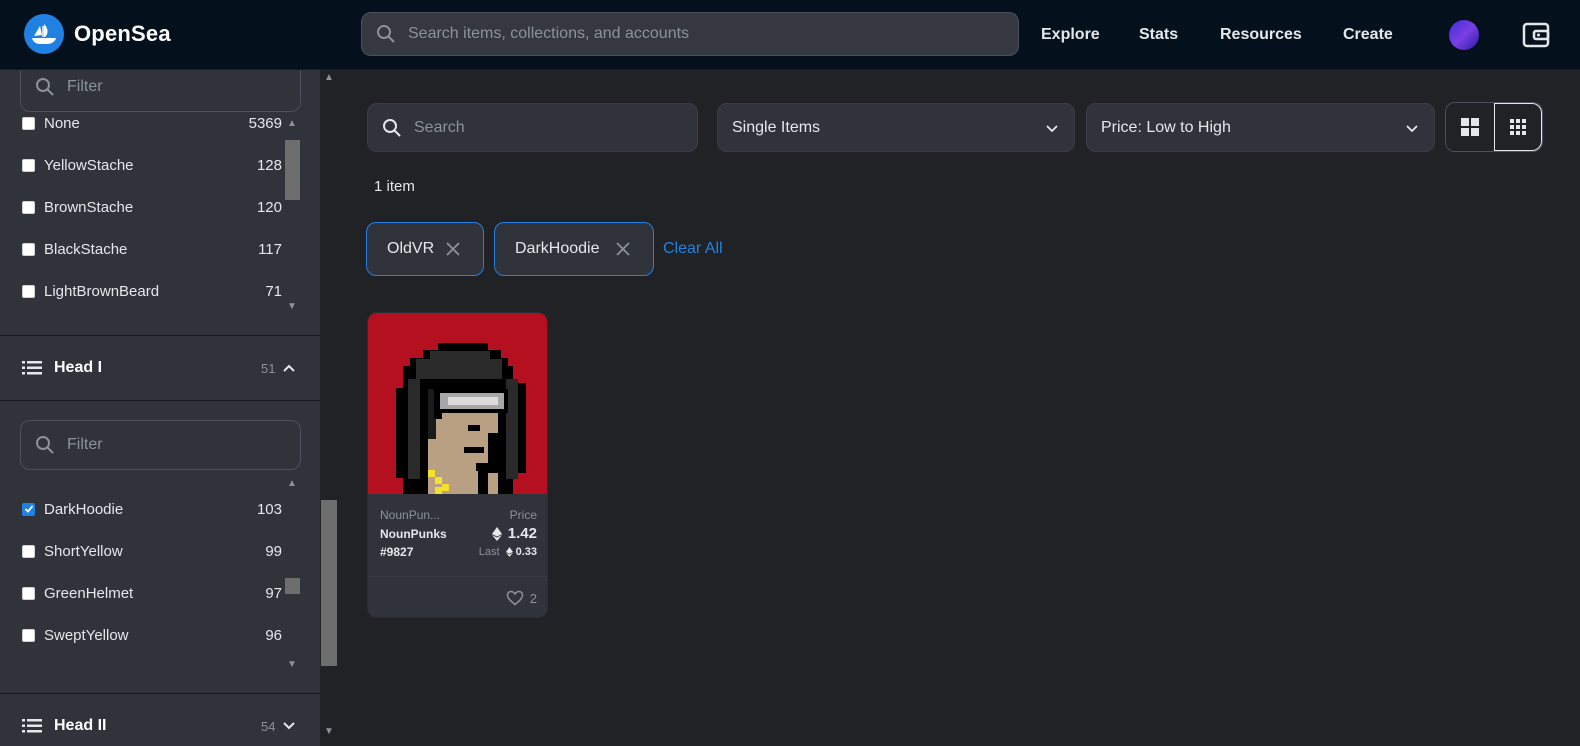  I want to click on option-count: 97, so click(273, 593).